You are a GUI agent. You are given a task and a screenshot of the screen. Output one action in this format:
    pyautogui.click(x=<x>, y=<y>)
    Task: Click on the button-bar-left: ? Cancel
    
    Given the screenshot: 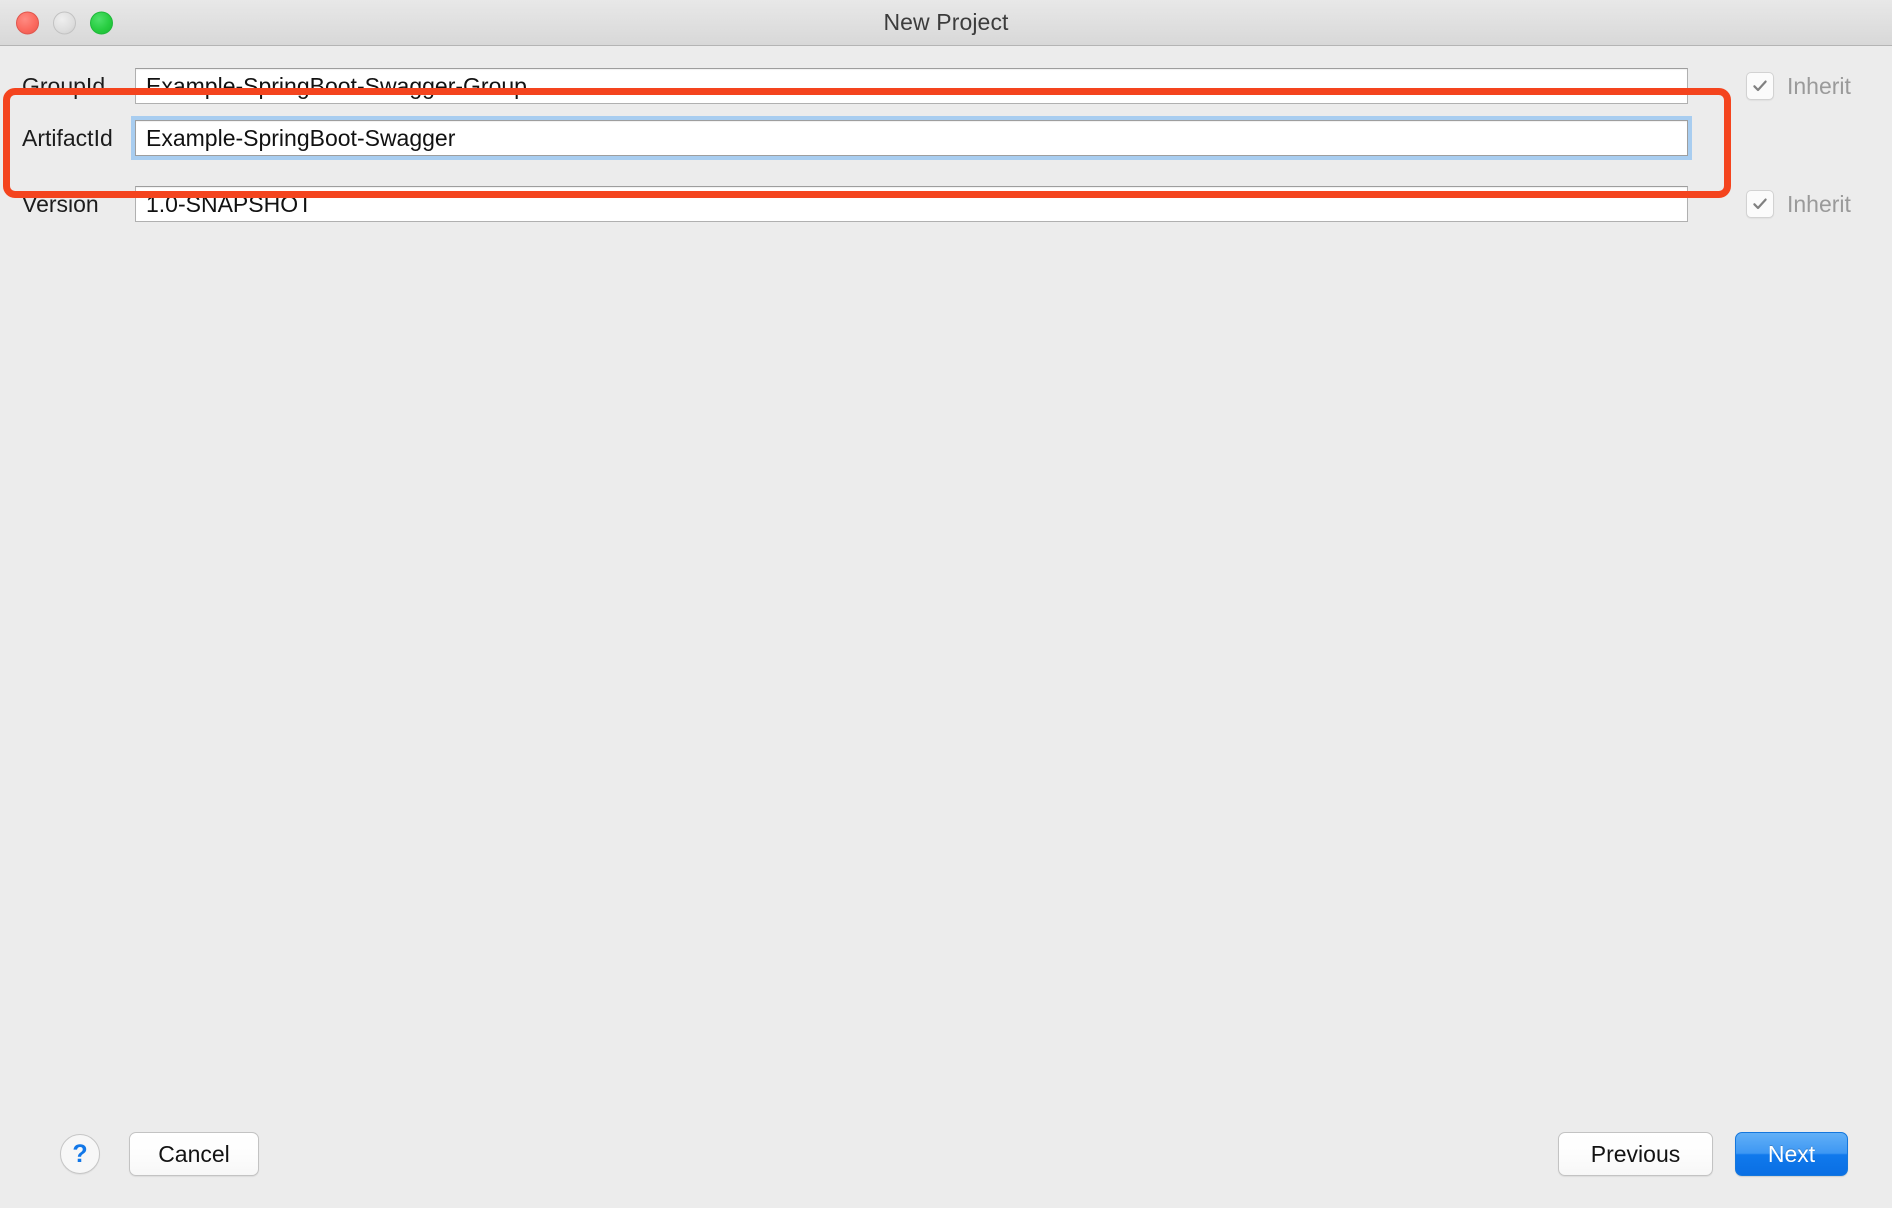 What is the action you would take?
    pyautogui.click(x=129, y=1154)
    